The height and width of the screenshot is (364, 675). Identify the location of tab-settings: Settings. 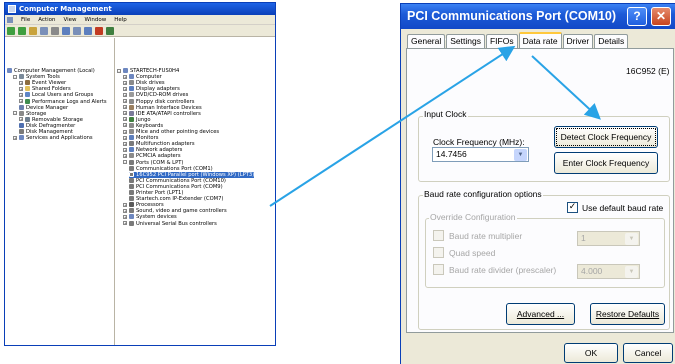
(465, 41).